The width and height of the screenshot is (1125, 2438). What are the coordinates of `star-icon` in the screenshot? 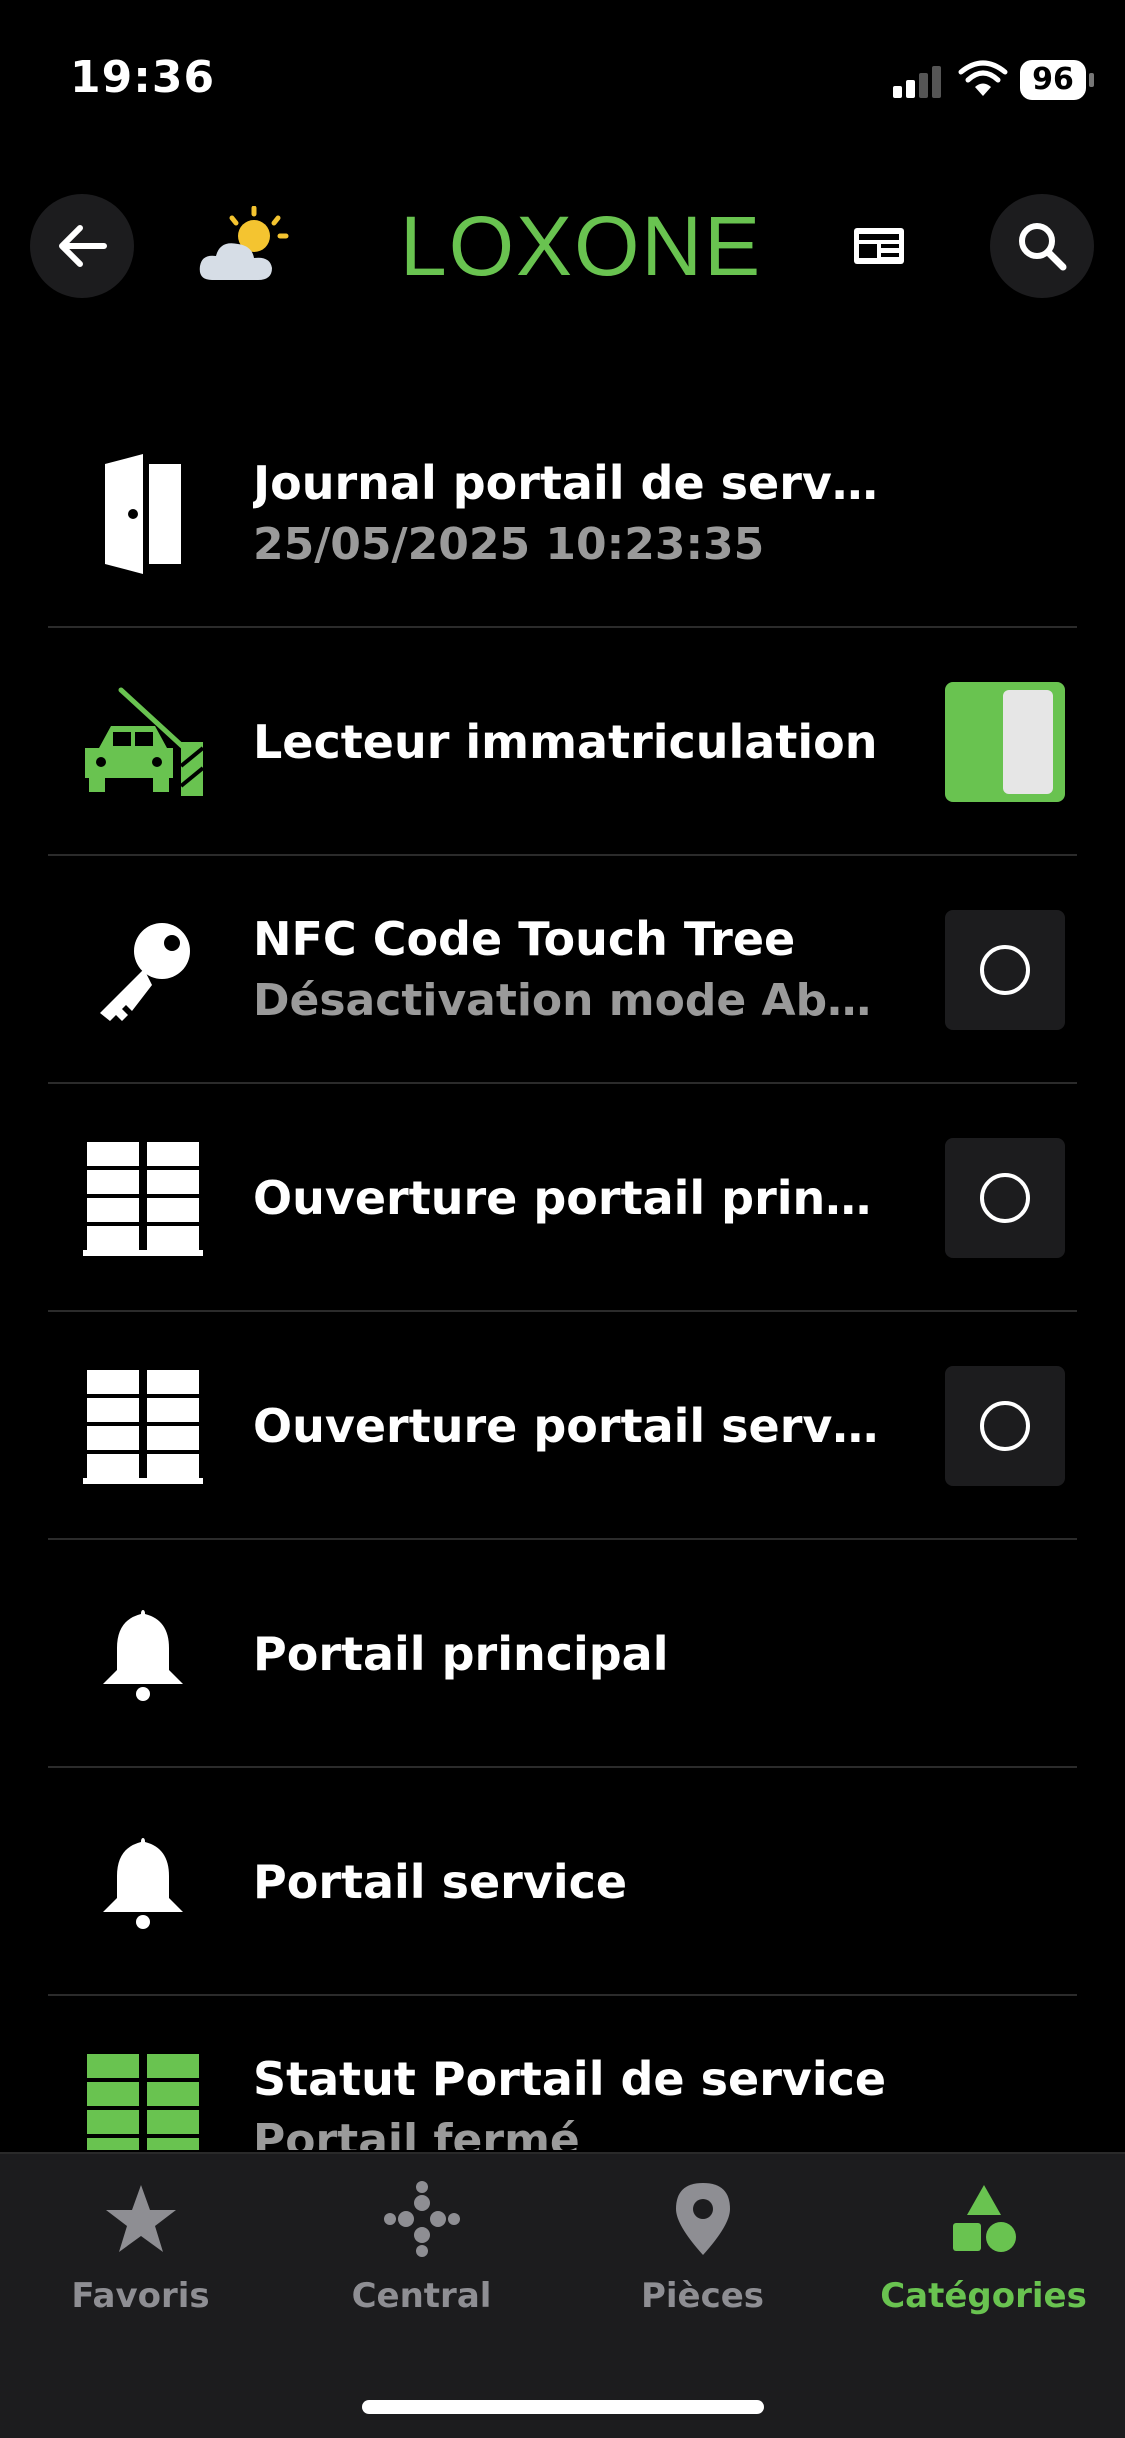 It's located at (140, 2219).